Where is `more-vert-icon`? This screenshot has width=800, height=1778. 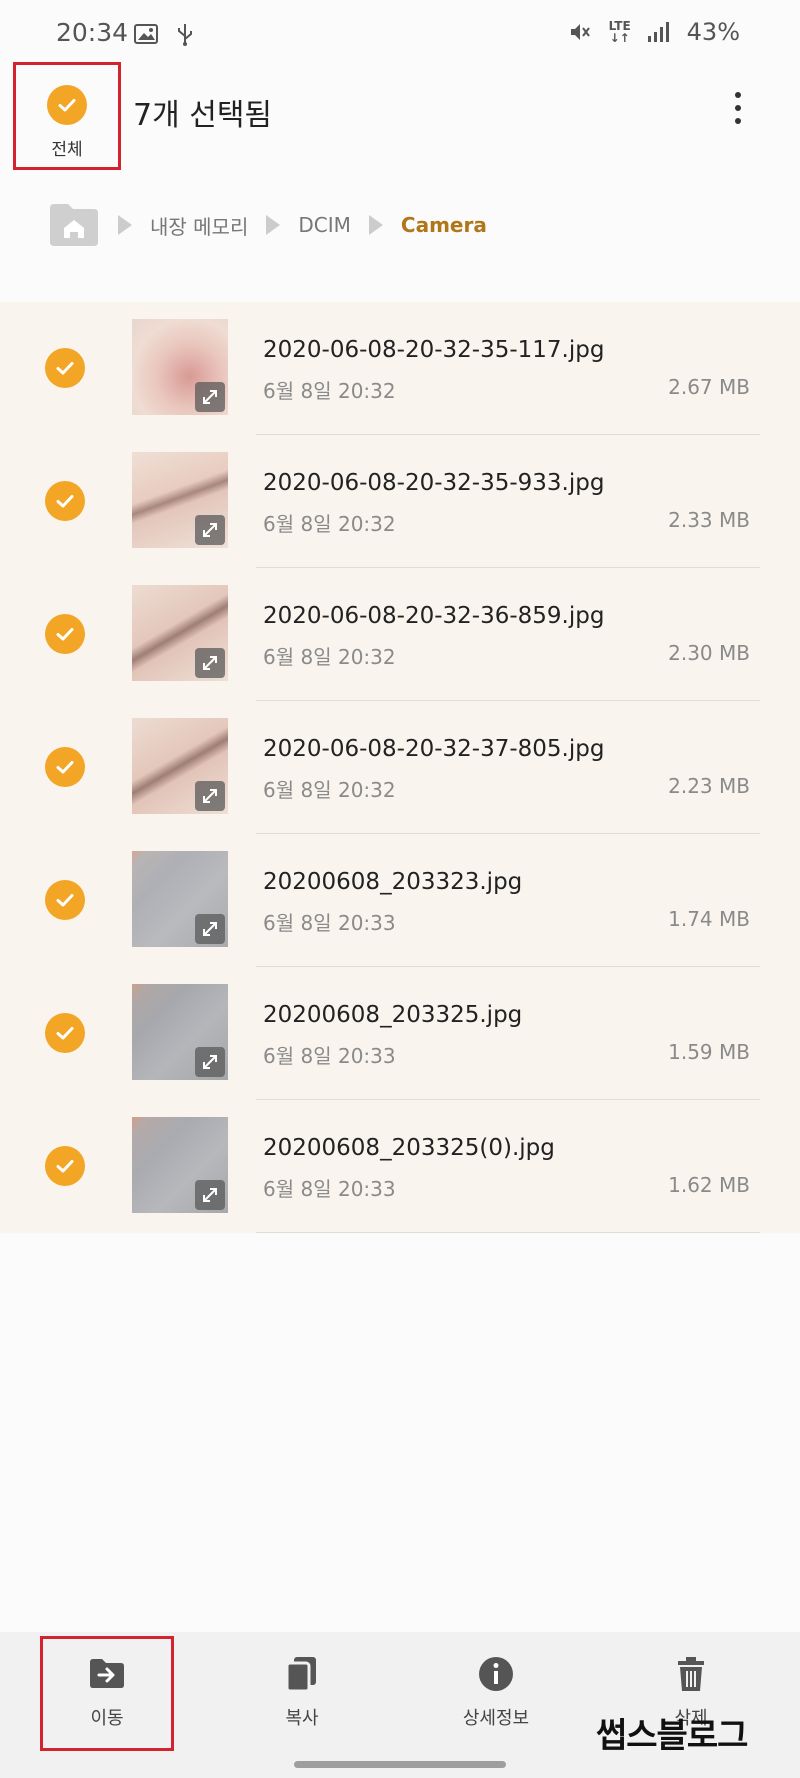 more-vert-icon is located at coordinates (738, 95).